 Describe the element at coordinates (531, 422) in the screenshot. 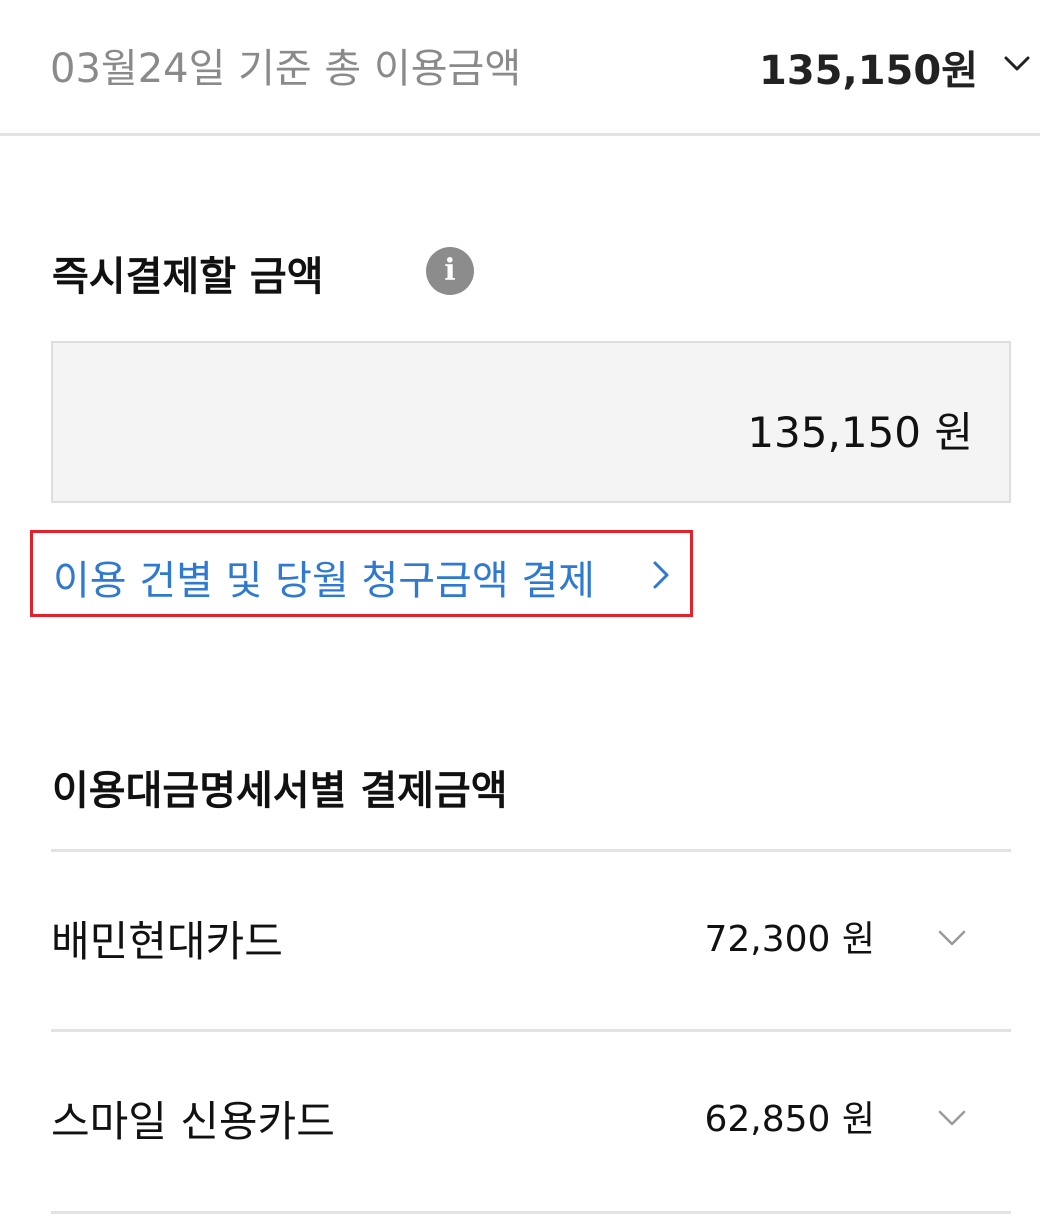

I see `instant-payment-amount-field: 135,150 원` at that location.